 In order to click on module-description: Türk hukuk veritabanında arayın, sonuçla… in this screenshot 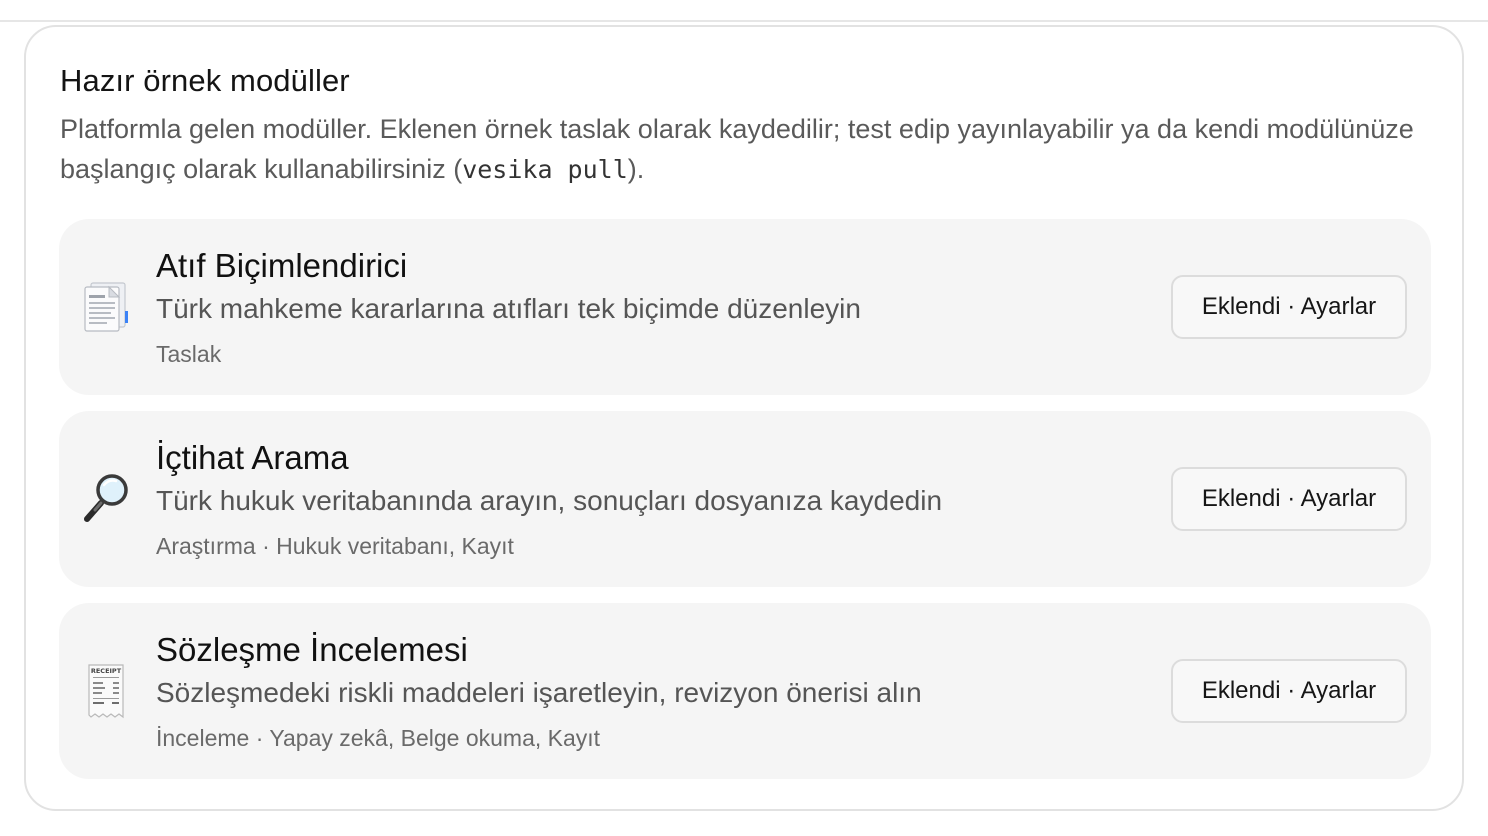, I will do `click(549, 500)`.